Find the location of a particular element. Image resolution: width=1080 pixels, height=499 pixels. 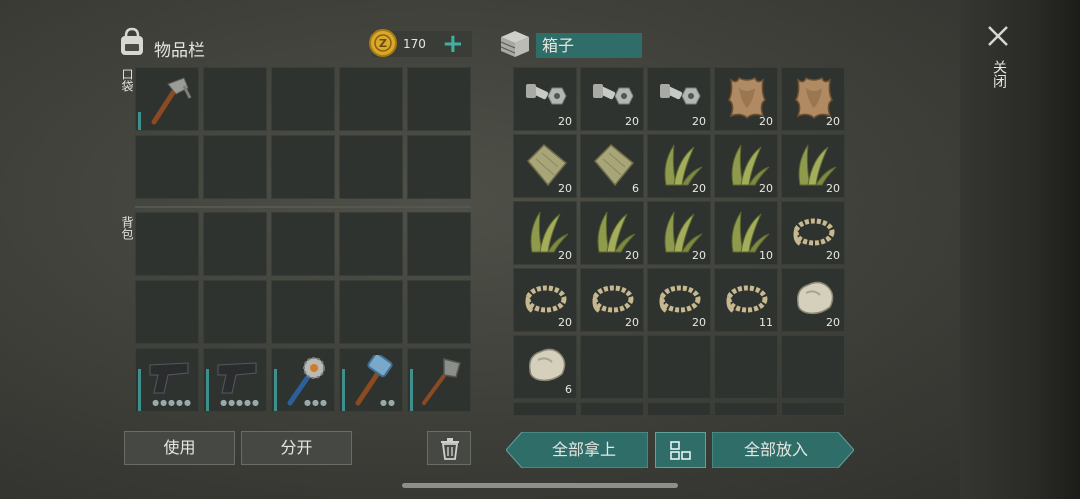

sort-button is located at coordinates (680, 450).